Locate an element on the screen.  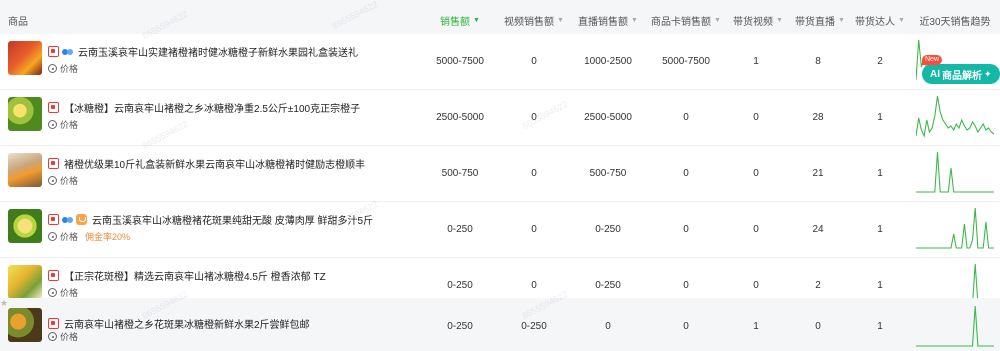
cell-sales: 5000-7500 is located at coordinates (460, 61).